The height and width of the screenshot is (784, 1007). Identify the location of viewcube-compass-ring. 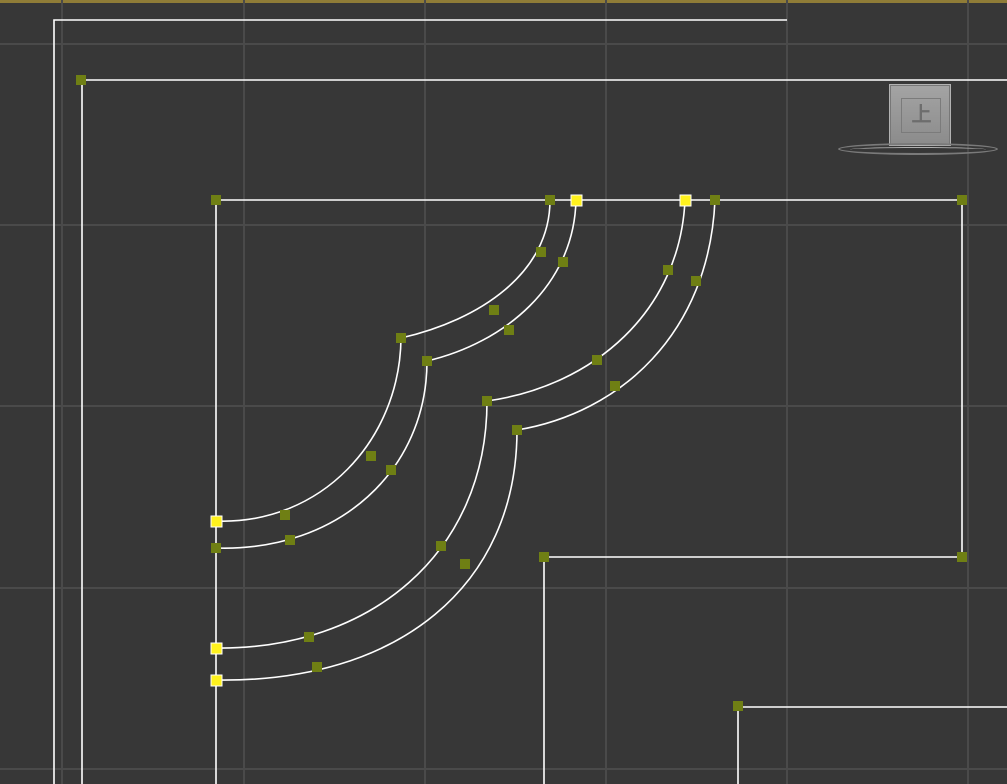
(918, 149).